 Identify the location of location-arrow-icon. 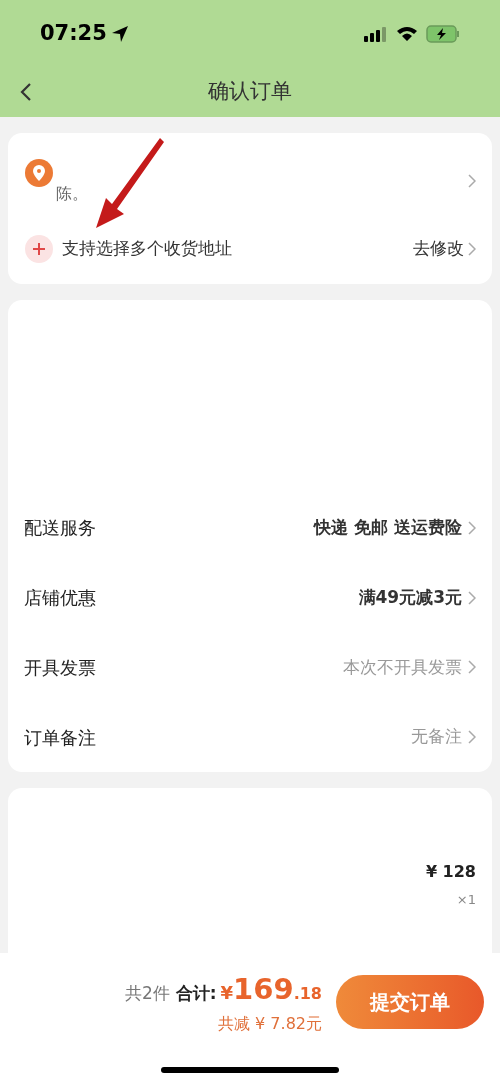
(119, 34).